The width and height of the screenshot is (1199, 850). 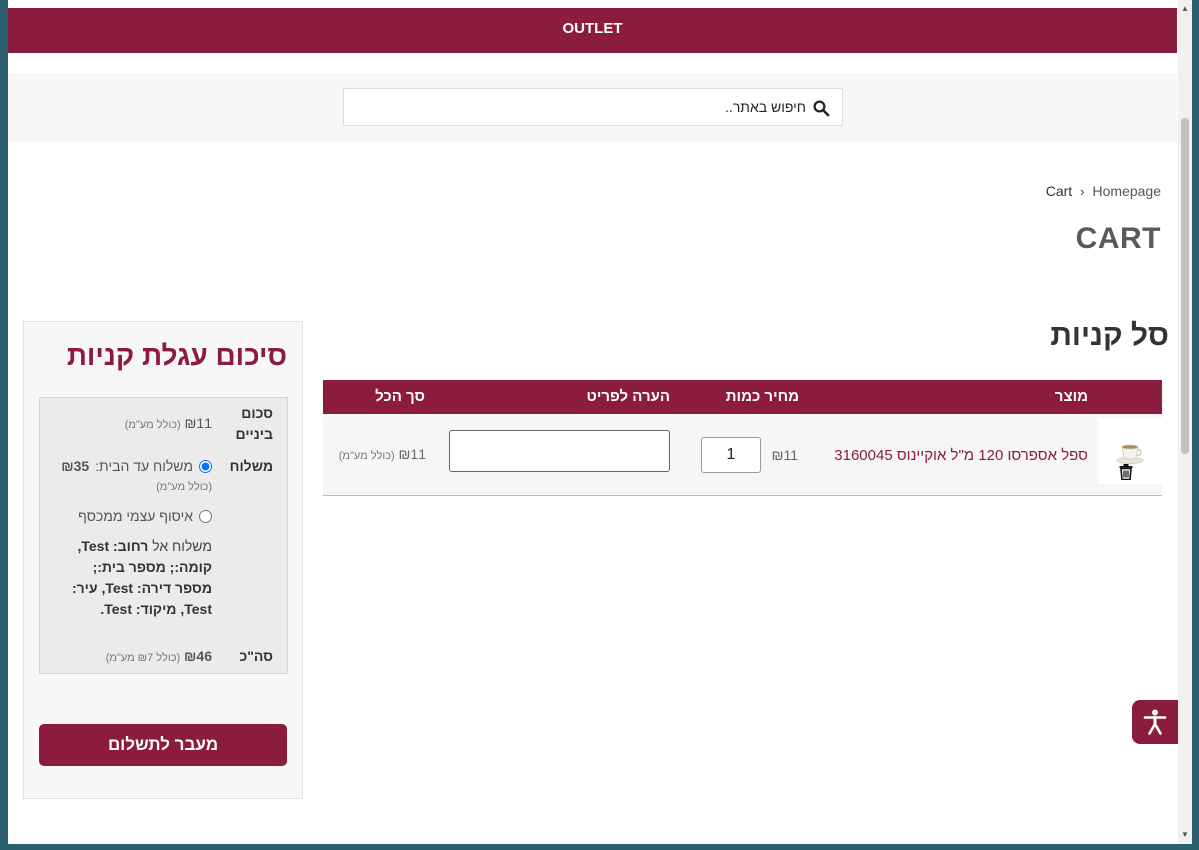 What do you see at coordinates (184, 487) in the screenshot?
I see `home-delivery-vat: (כולל מע"מ)` at bounding box center [184, 487].